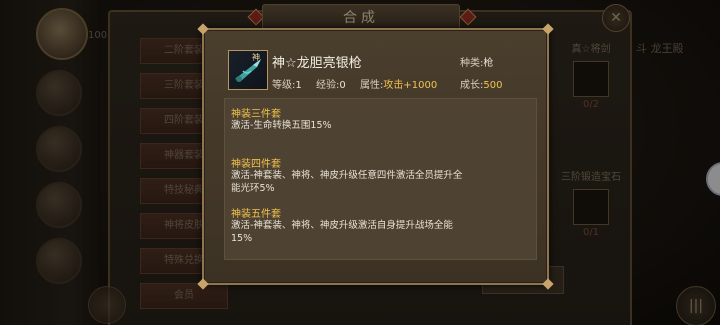 This screenshot has width=720, height=325. What do you see at coordinates (347, 182) in the screenshot?
I see `set-description: 激活-神套装、神将、神皮升级任意四件激活全员提升全能光环5%` at bounding box center [347, 182].